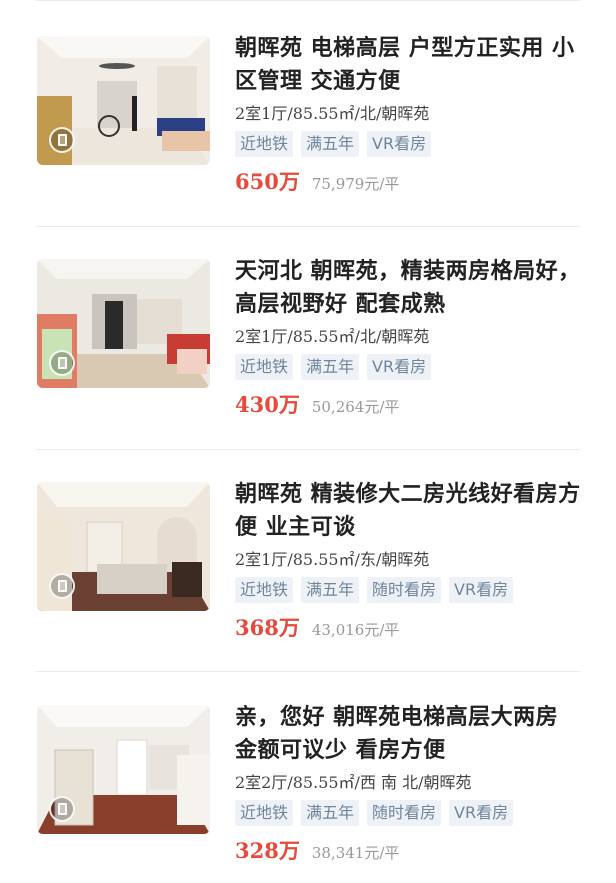  I want to click on price-row: 430万 50,264元/平, so click(317, 404).